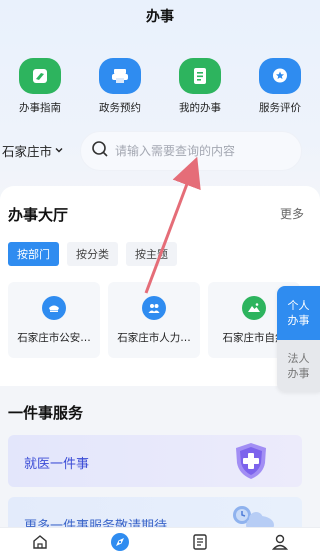 The image size is (320, 559). Describe the element at coordinates (154, 308) in the screenshot. I see `people-icon` at that location.